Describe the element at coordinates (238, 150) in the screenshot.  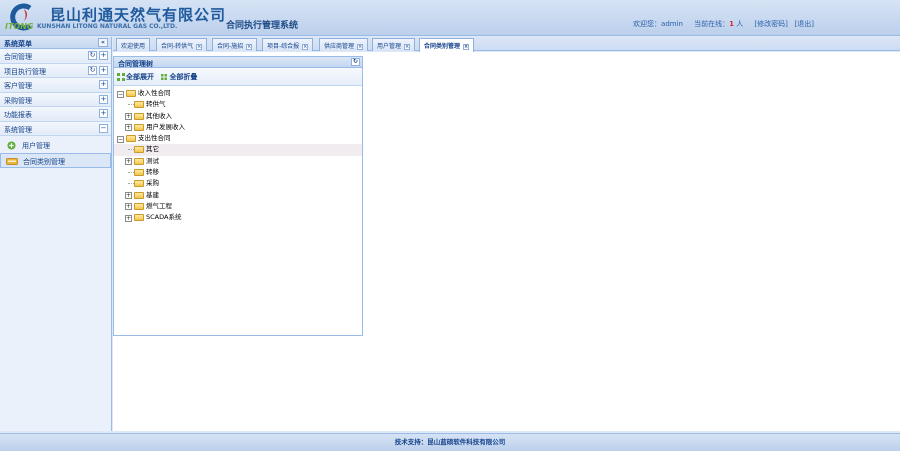
I see `tree-node-other: 其它` at that location.